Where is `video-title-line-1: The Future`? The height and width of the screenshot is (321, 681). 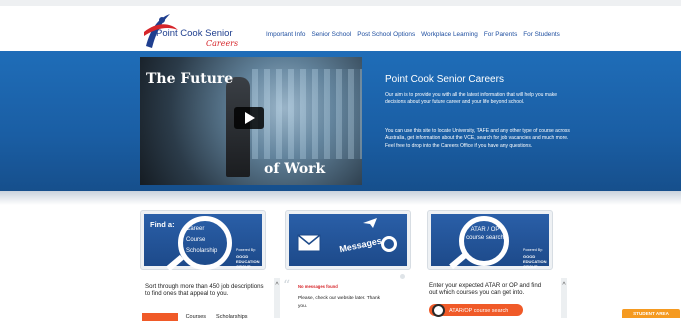
video-title-line-1: The Future is located at coordinates (190, 79).